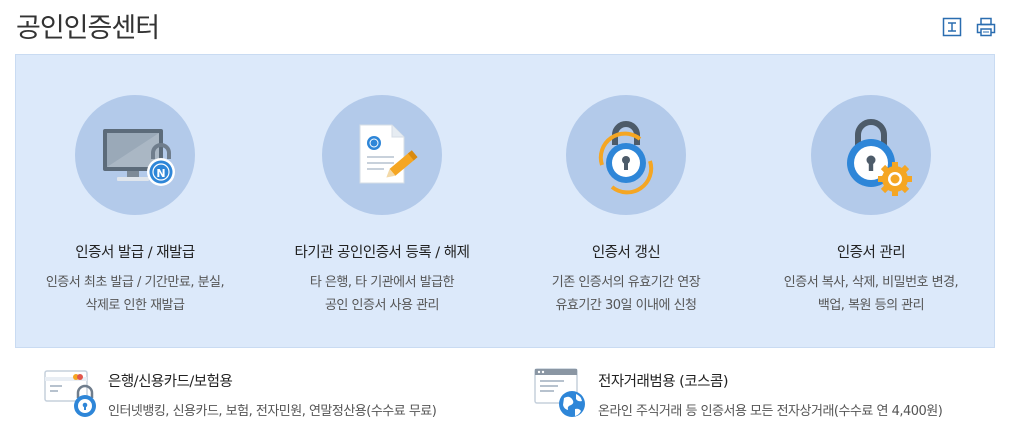 The width and height of the screenshot is (1012, 431). I want to click on monitor-lock-icon: N, so click(135, 155).